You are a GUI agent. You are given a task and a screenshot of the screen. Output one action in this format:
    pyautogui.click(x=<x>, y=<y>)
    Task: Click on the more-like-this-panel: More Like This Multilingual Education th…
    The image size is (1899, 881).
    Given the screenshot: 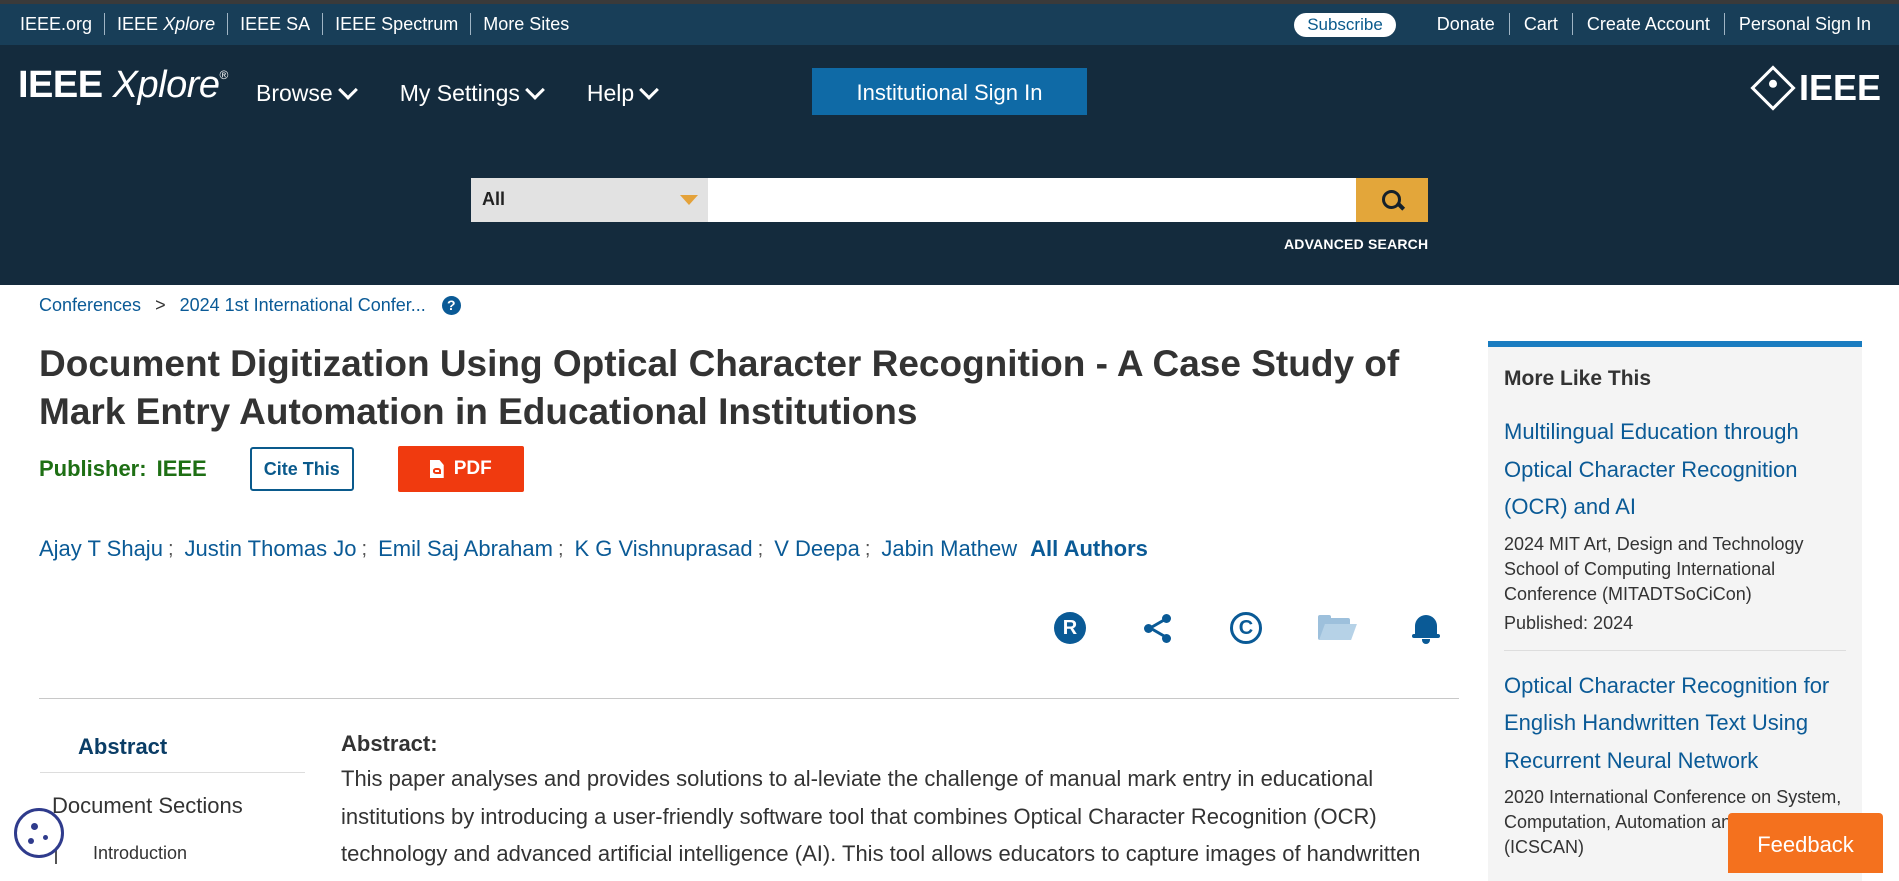 What is the action you would take?
    pyautogui.click(x=1675, y=611)
    